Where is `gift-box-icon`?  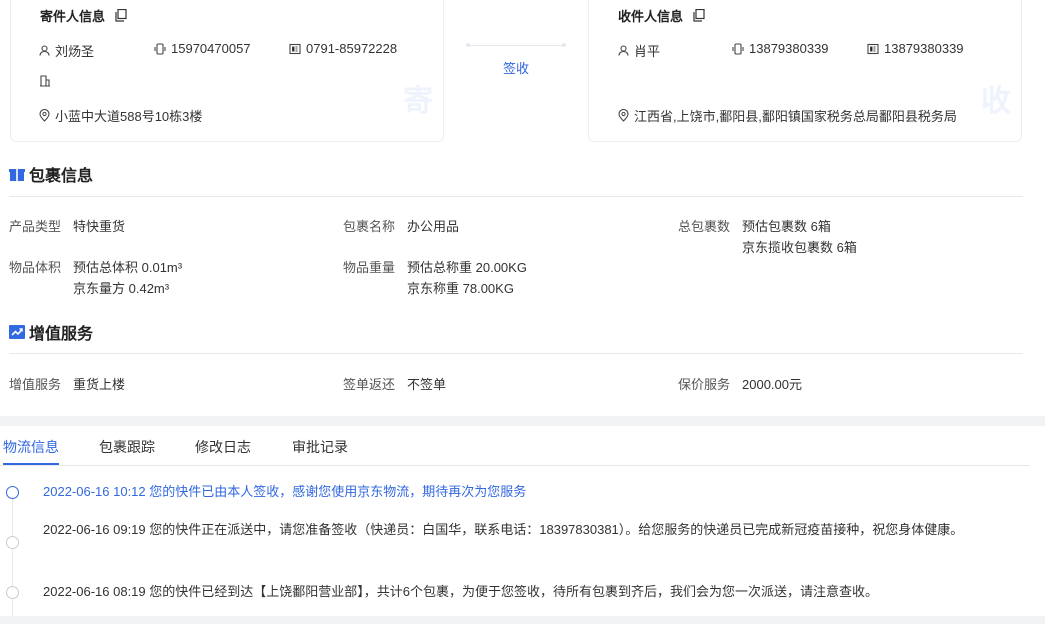
gift-box-icon is located at coordinates (17, 175).